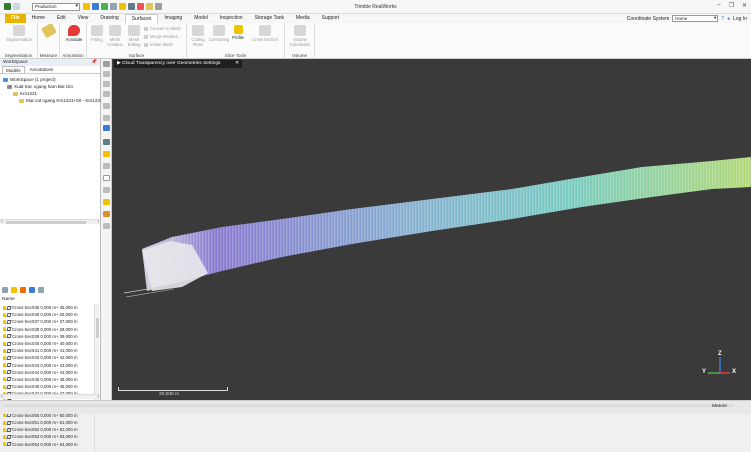 The height and width of the screenshot is (452, 751). What do you see at coordinates (113, 6) in the screenshot?
I see `import-icon` at bounding box center [113, 6].